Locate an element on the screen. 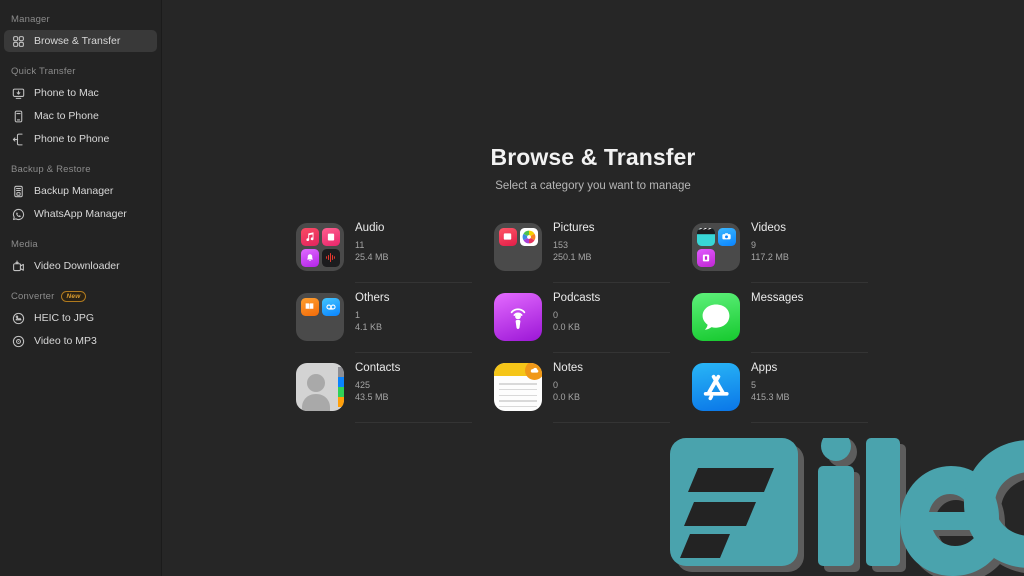 The image size is (1024, 576). sidebar-item-label: Backup Manager is located at coordinates (74, 191).